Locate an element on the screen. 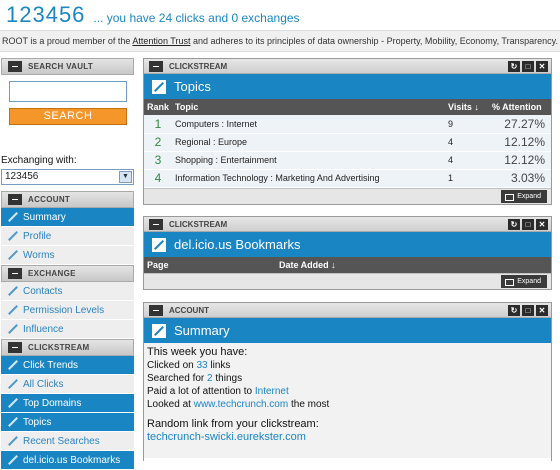 The image size is (560, 470). sidebar-item-recent-searches: Recent Searches is located at coordinates (67, 441).